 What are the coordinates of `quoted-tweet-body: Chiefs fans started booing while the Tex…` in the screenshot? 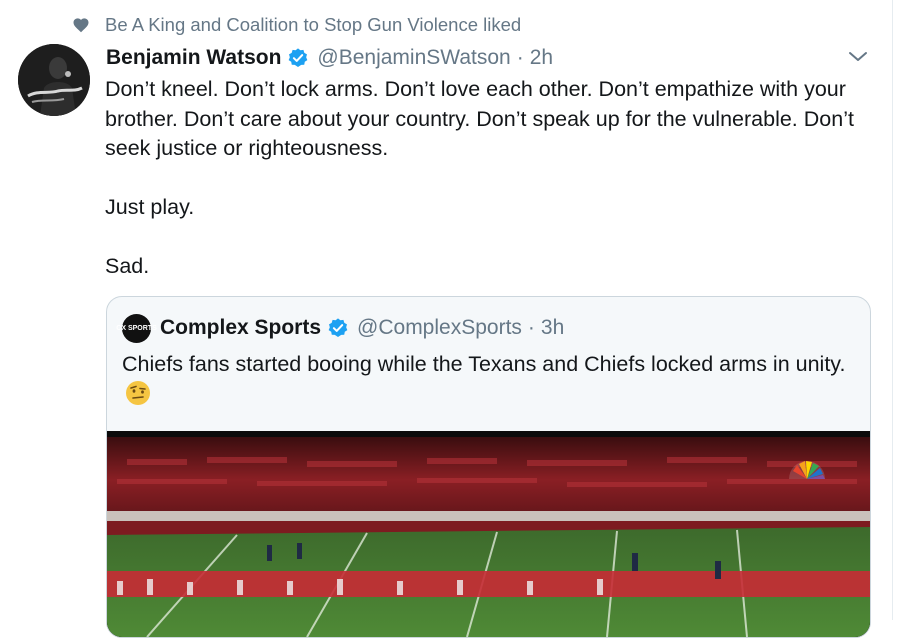 It's located at (484, 364).